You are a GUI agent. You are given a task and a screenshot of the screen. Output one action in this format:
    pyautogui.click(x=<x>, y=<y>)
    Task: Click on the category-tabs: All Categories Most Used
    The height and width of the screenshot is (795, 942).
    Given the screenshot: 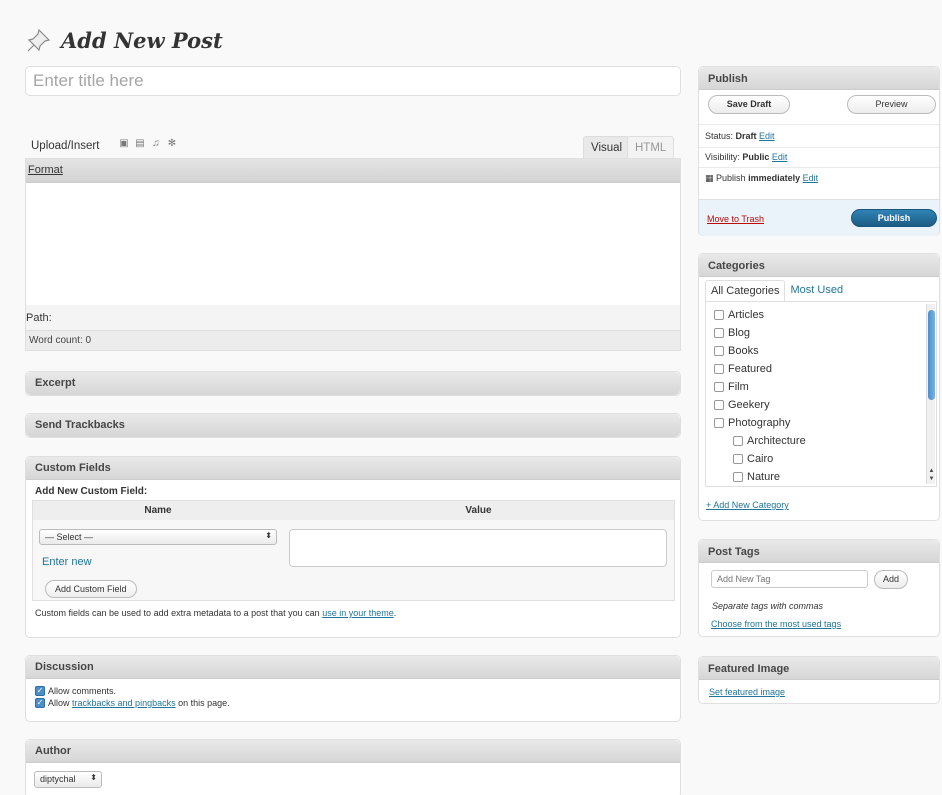 What is the action you would take?
    pyautogui.click(x=776, y=291)
    